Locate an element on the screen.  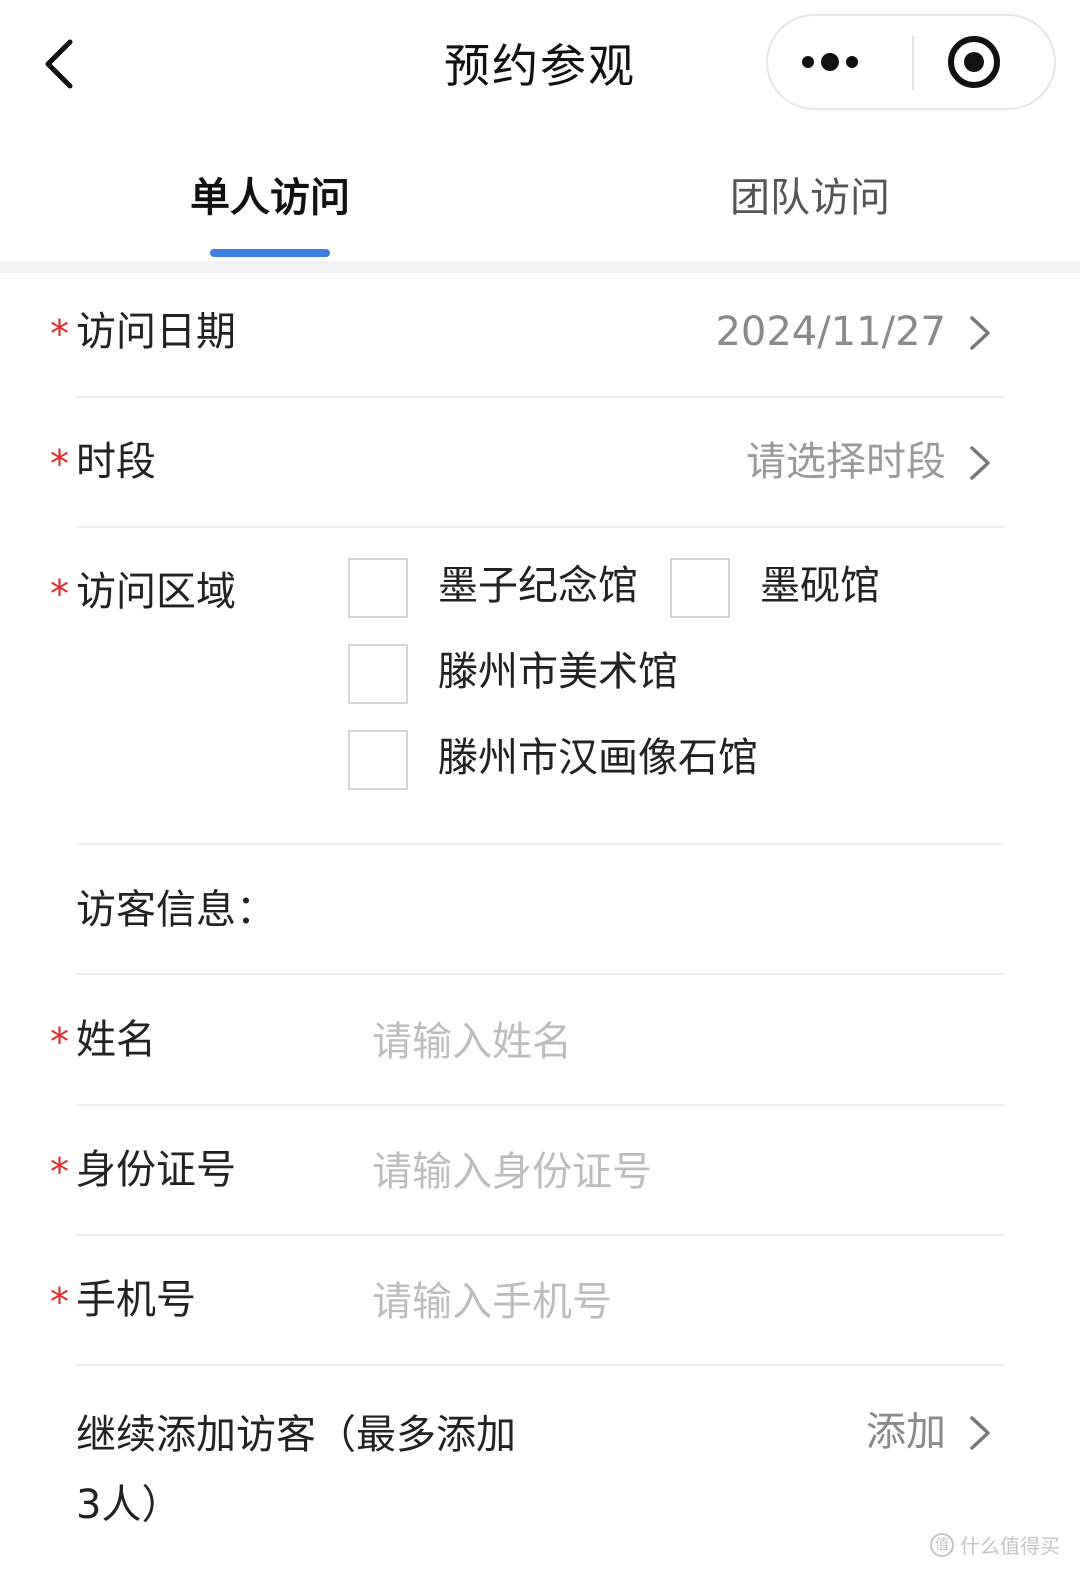
area-label: 访问区域 is located at coordinates (156, 592).